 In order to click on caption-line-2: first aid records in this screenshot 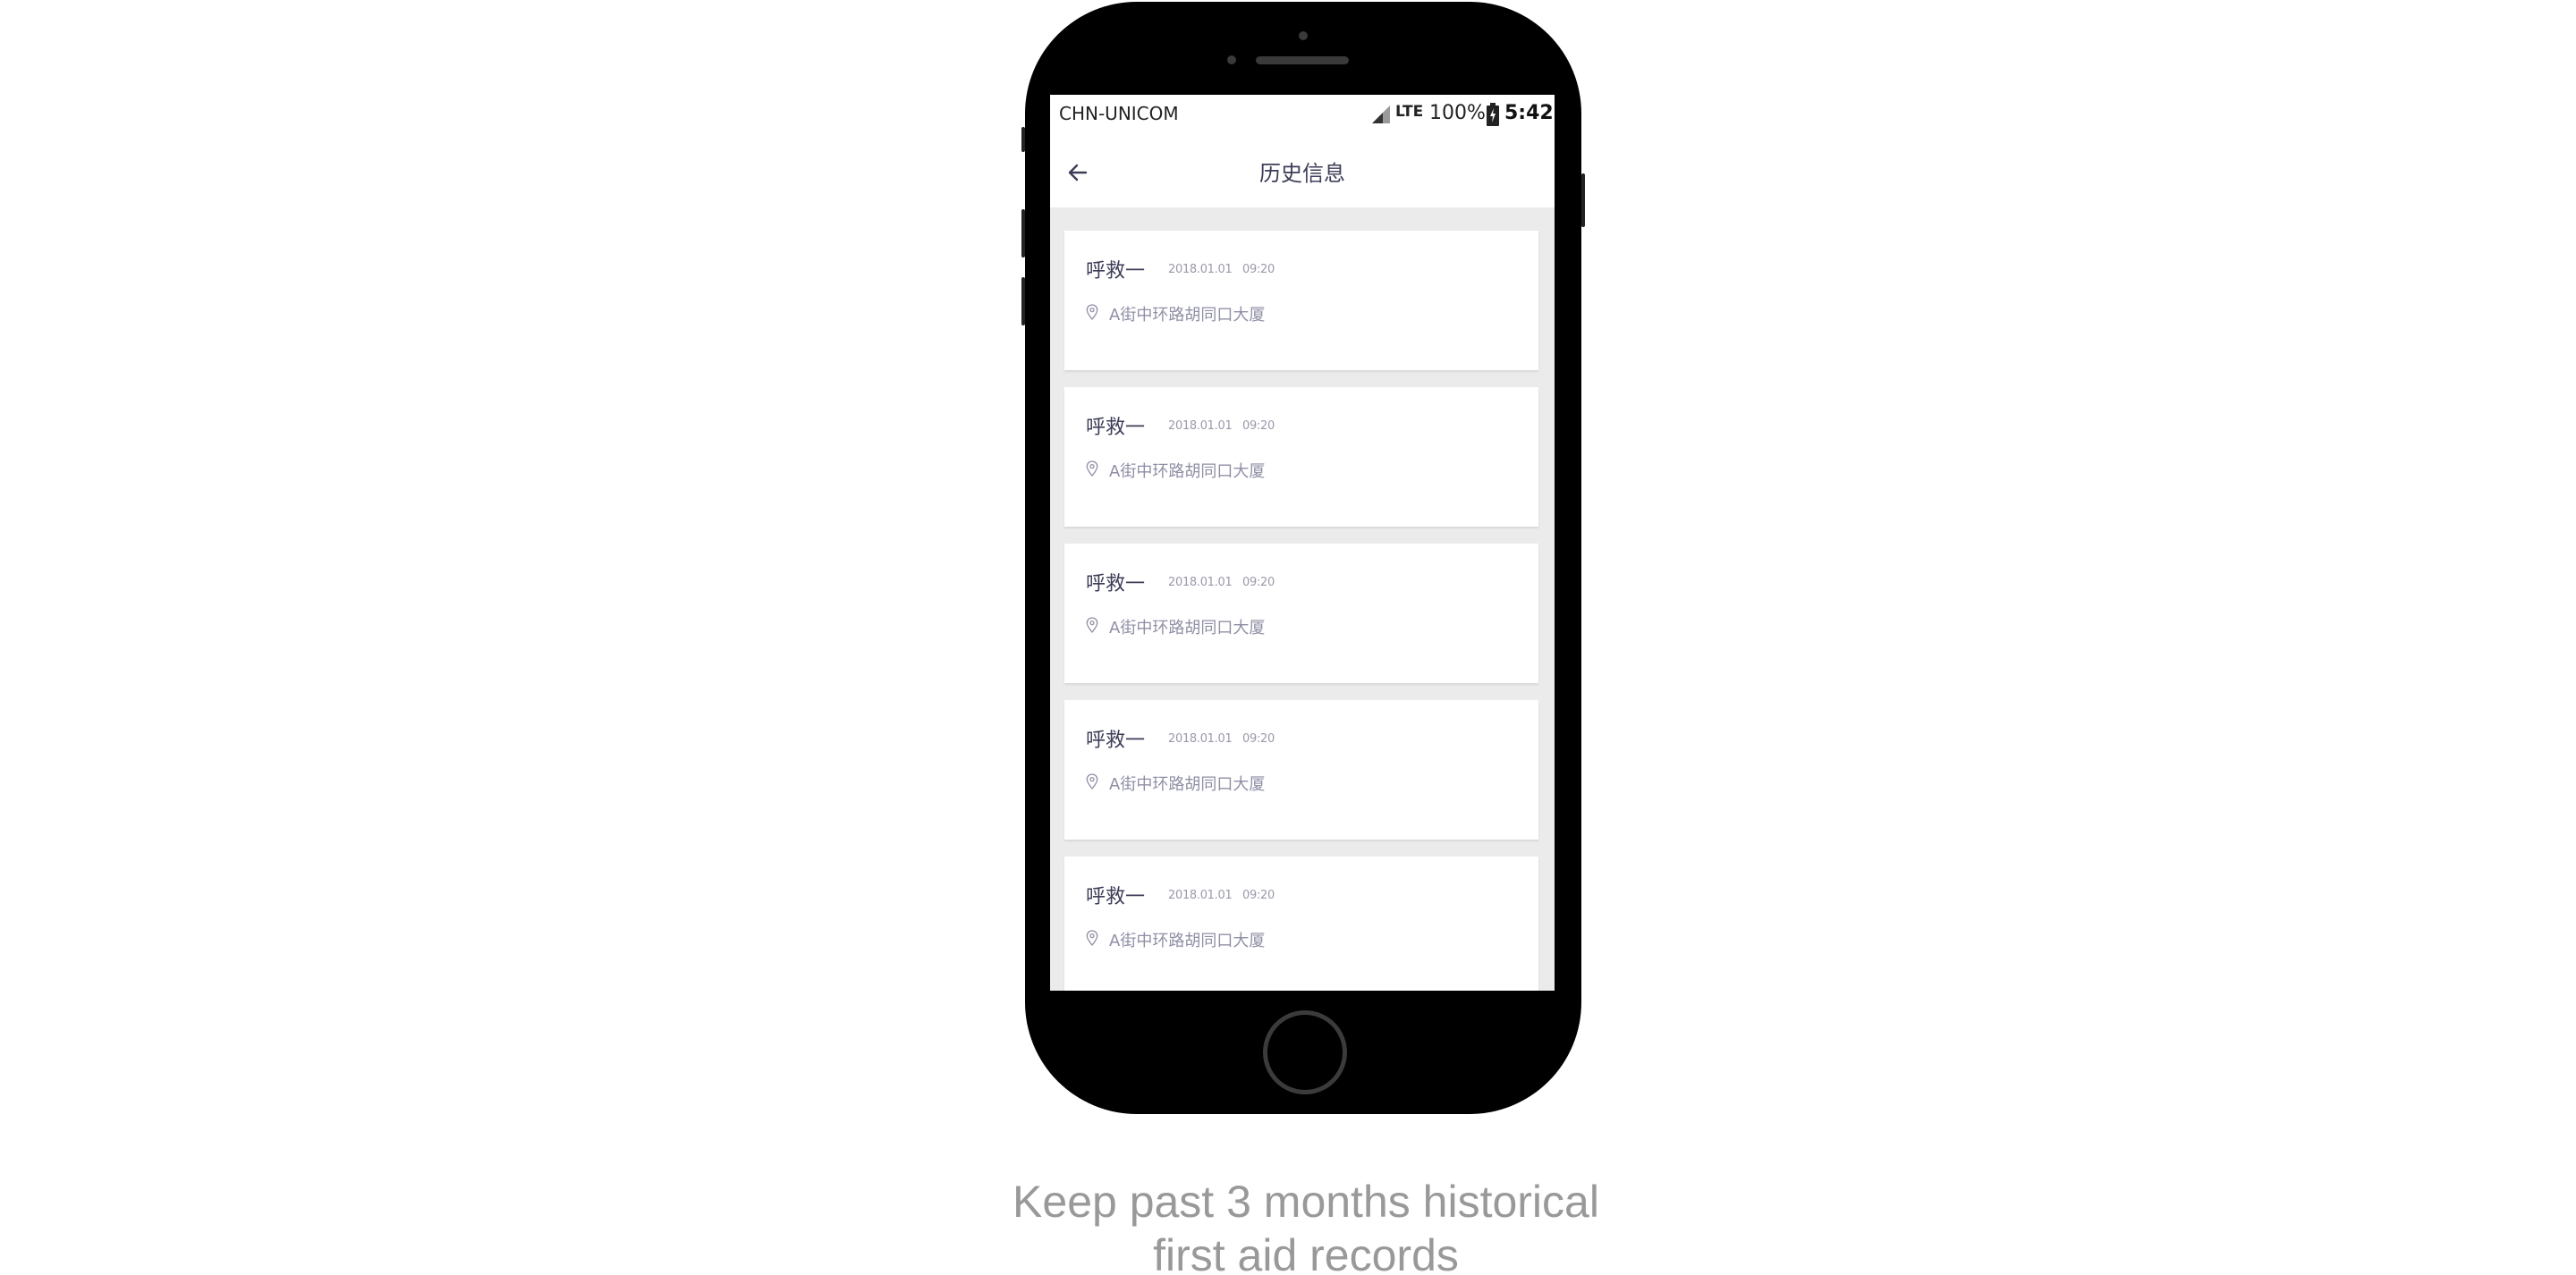, I will do `click(1306, 1252)`.